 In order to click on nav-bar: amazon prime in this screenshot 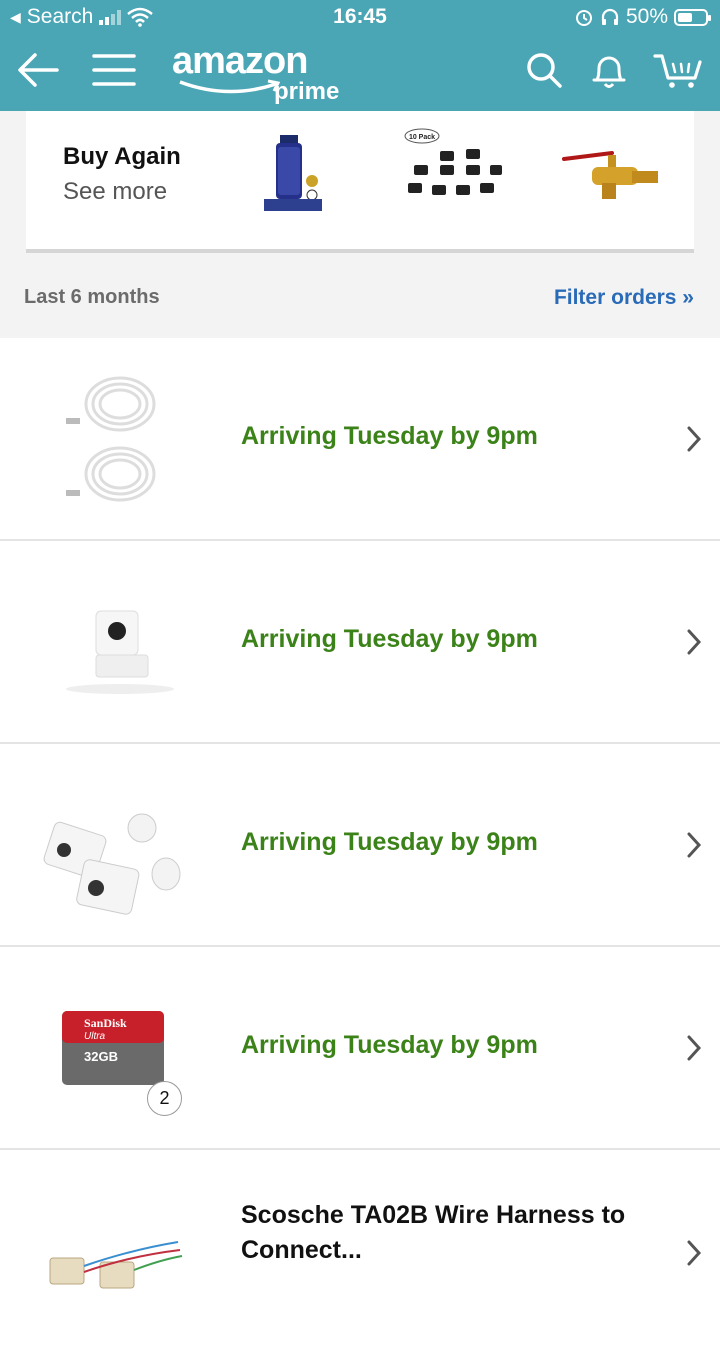, I will do `click(360, 72)`.